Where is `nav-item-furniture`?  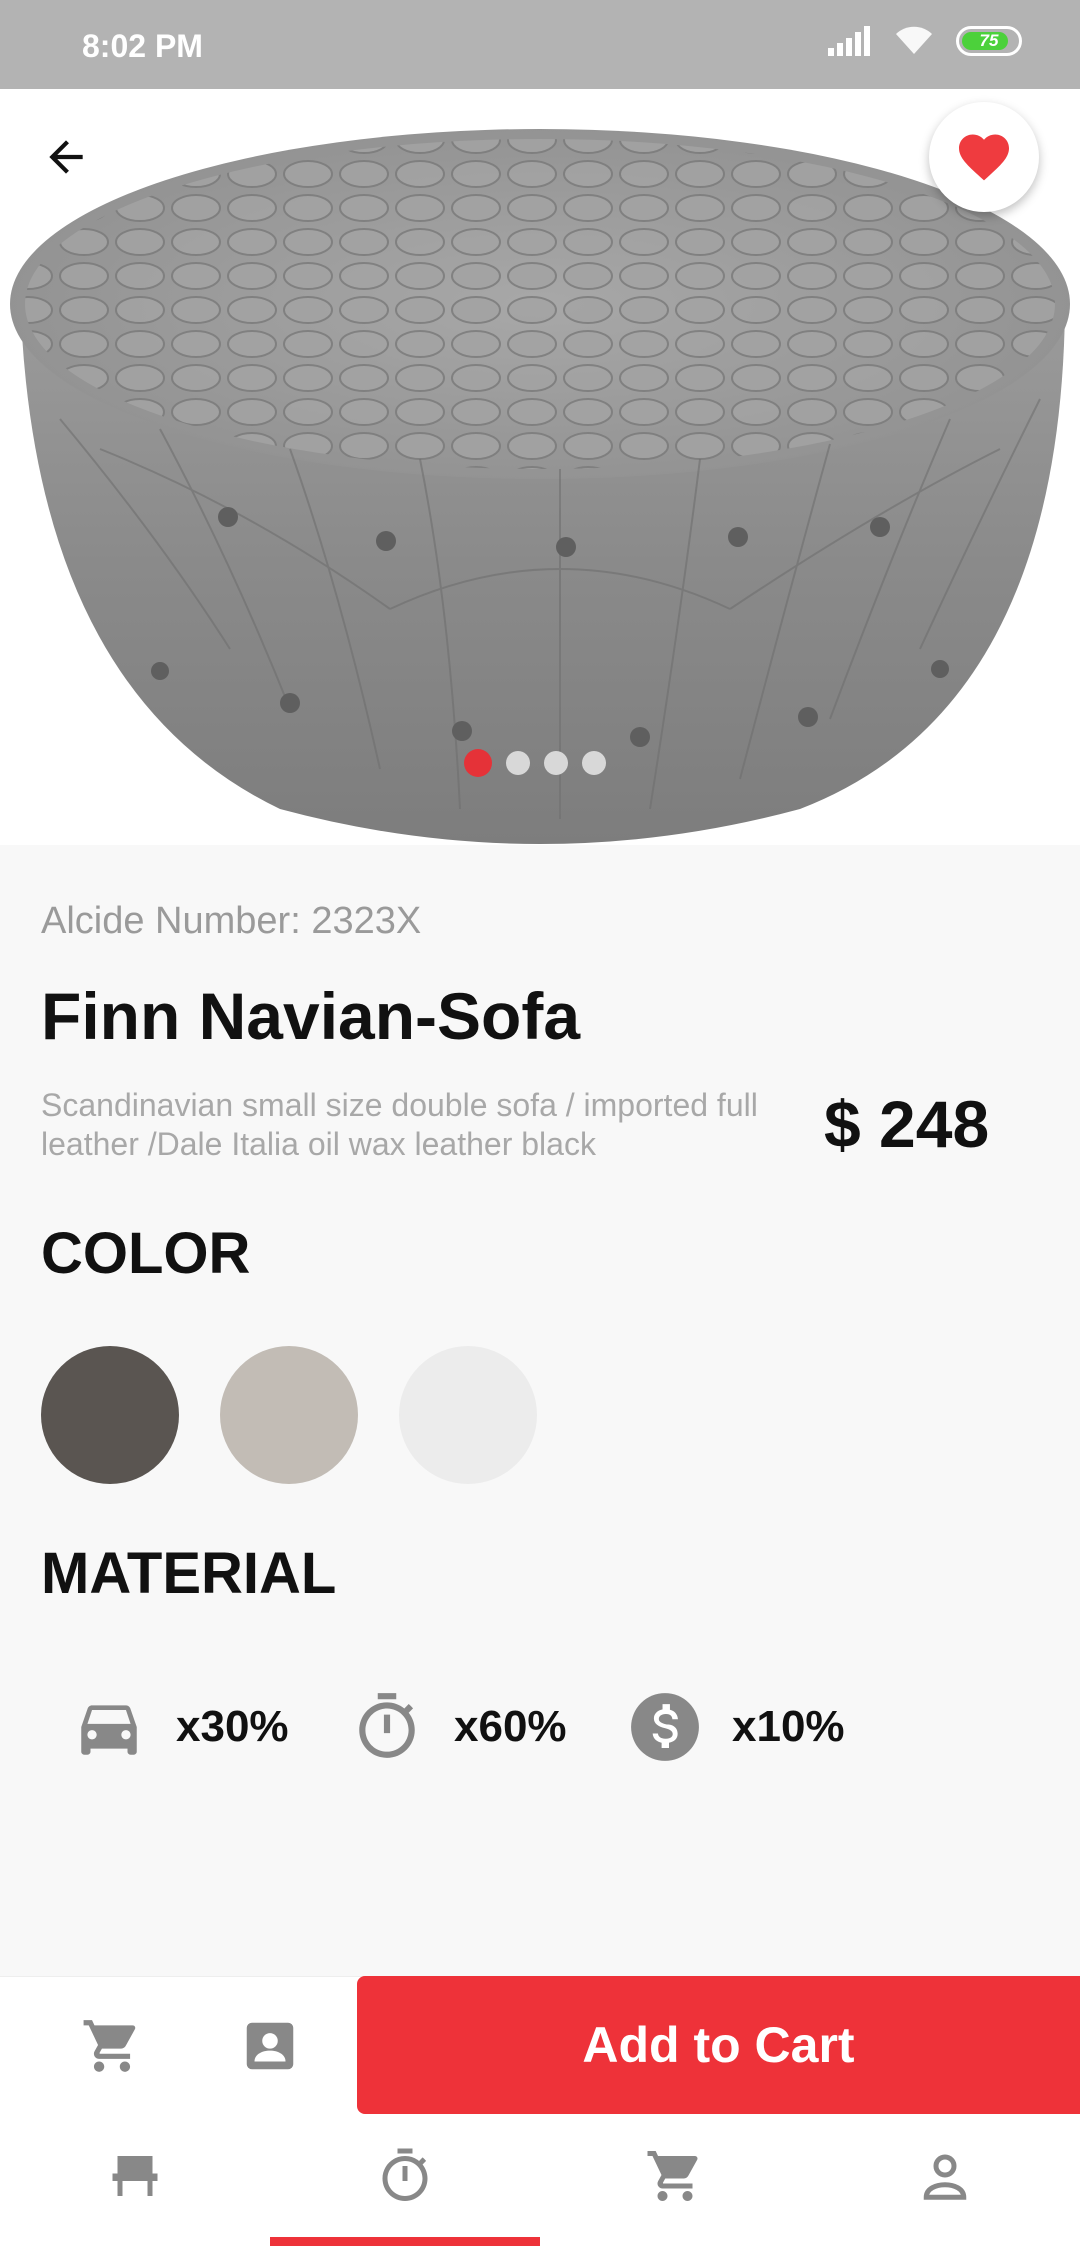 nav-item-furniture is located at coordinates (135, 2176).